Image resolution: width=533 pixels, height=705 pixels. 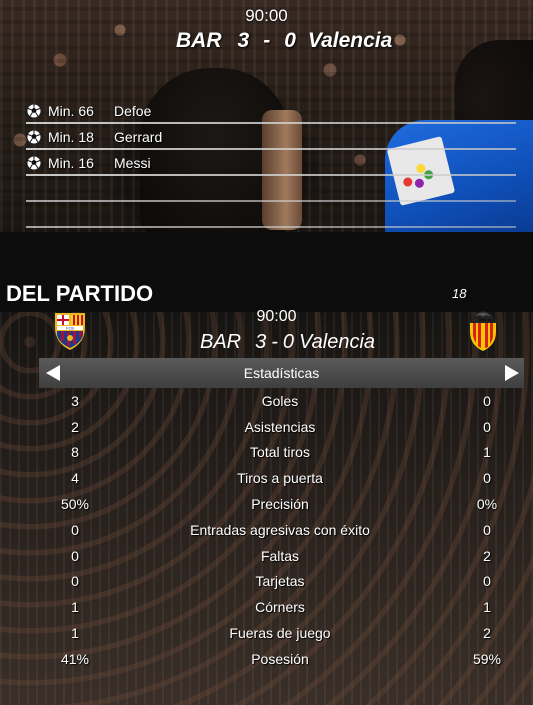 What do you see at coordinates (487, 658) in the screenshot?
I see `away-value: 59%` at bounding box center [487, 658].